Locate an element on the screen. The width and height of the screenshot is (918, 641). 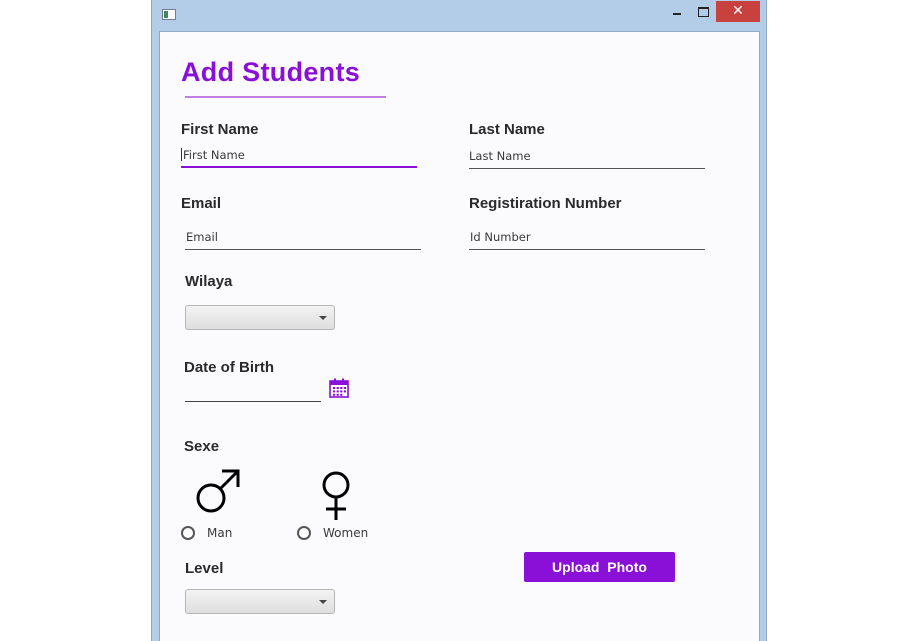
maximize-button is located at coordinates (703, 11).